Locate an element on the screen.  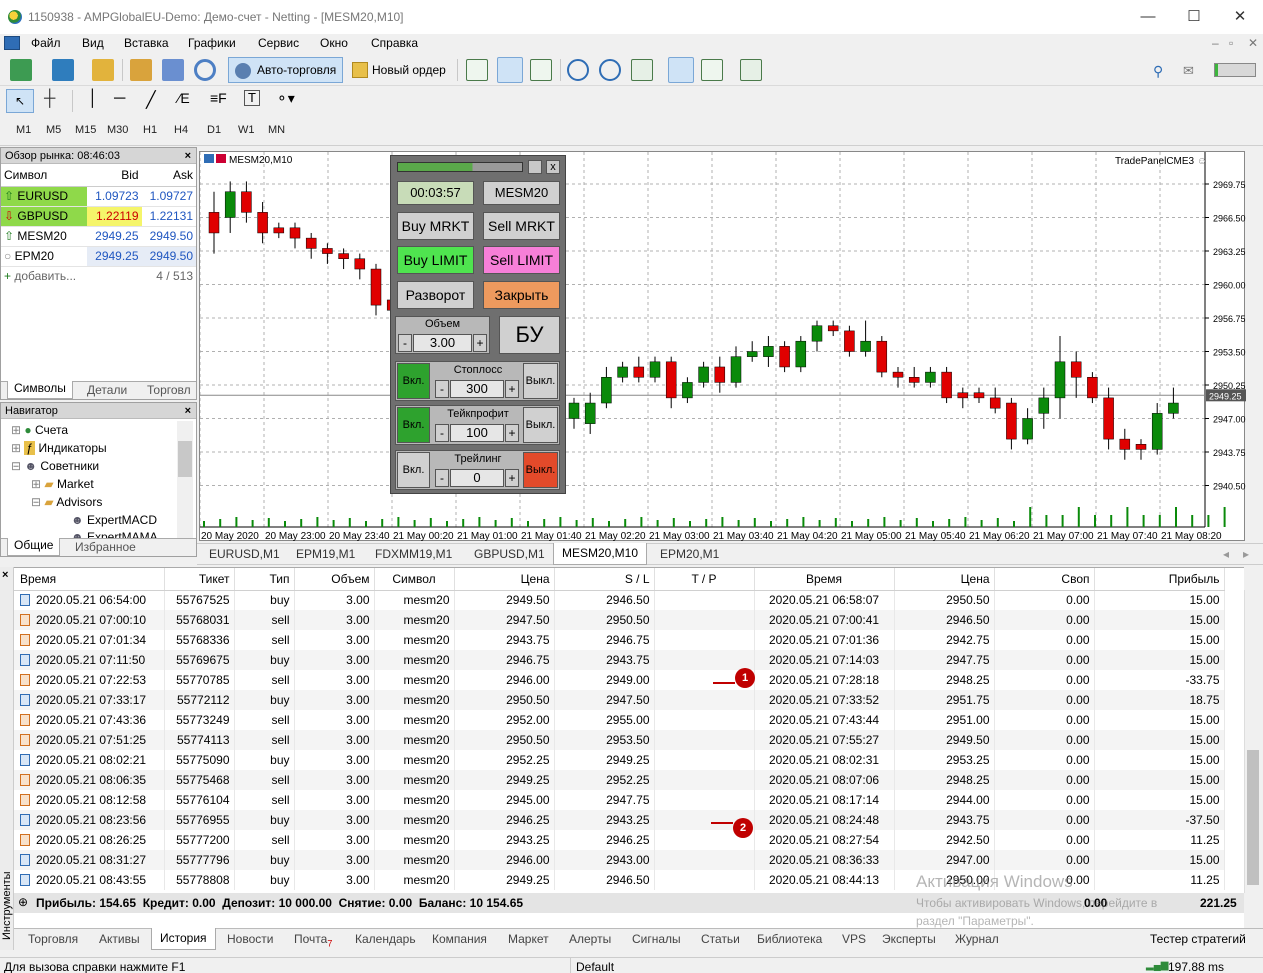
tree-node-market: ⊞ ▰ Market is located at coordinates (62, 484).